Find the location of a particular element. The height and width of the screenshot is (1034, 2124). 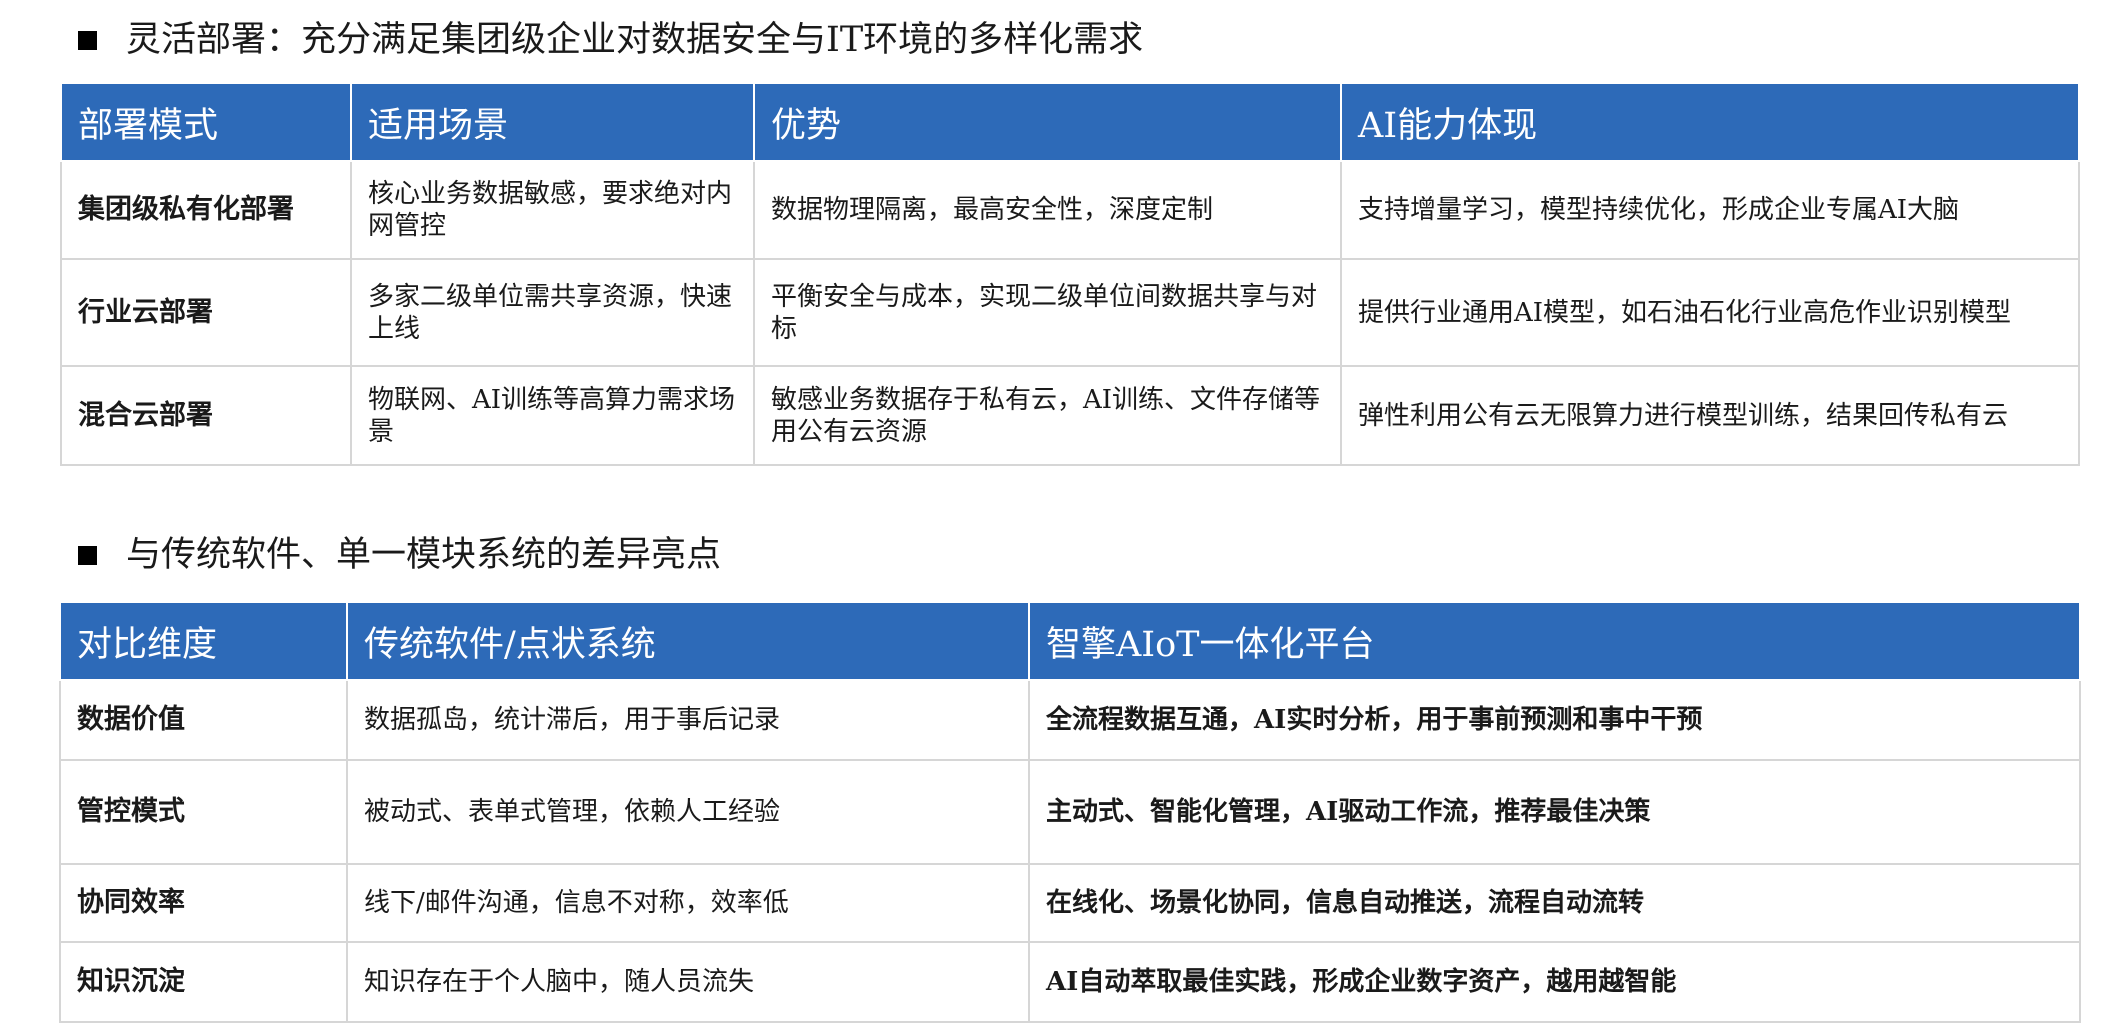

section-heading-comparison: 与传统软件、单一模块系统的差异亮点 is located at coordinates (399, 555).